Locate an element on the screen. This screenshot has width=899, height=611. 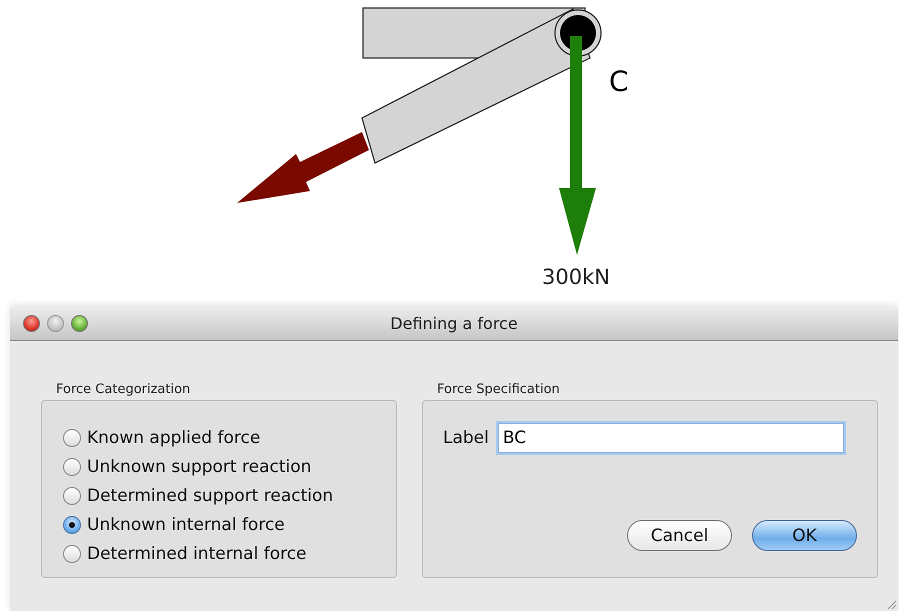
radio-option: Unknown support reaction is located at coordinates (229, 466).